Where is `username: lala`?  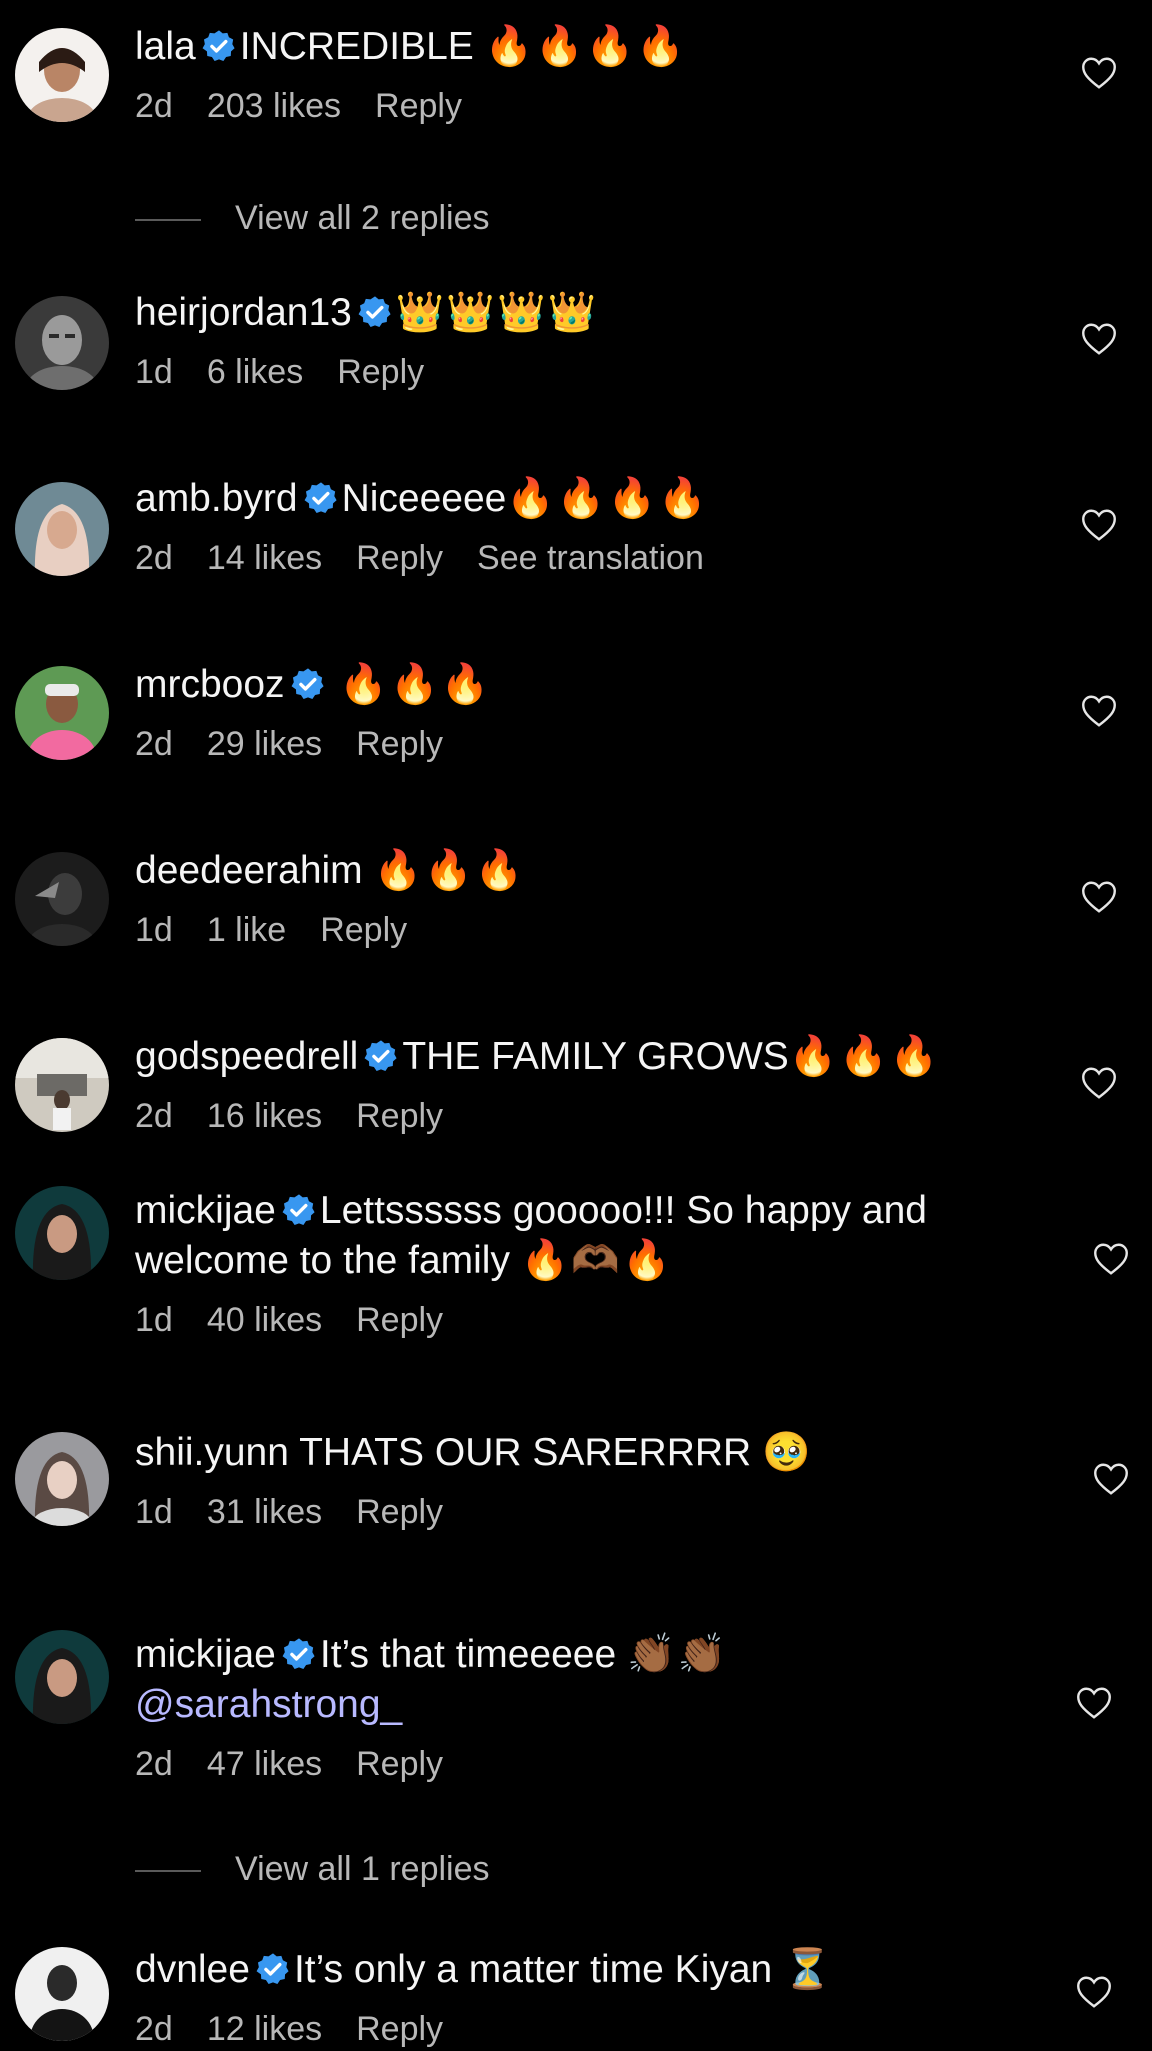
username: lala is located at coordinates (165, 46).